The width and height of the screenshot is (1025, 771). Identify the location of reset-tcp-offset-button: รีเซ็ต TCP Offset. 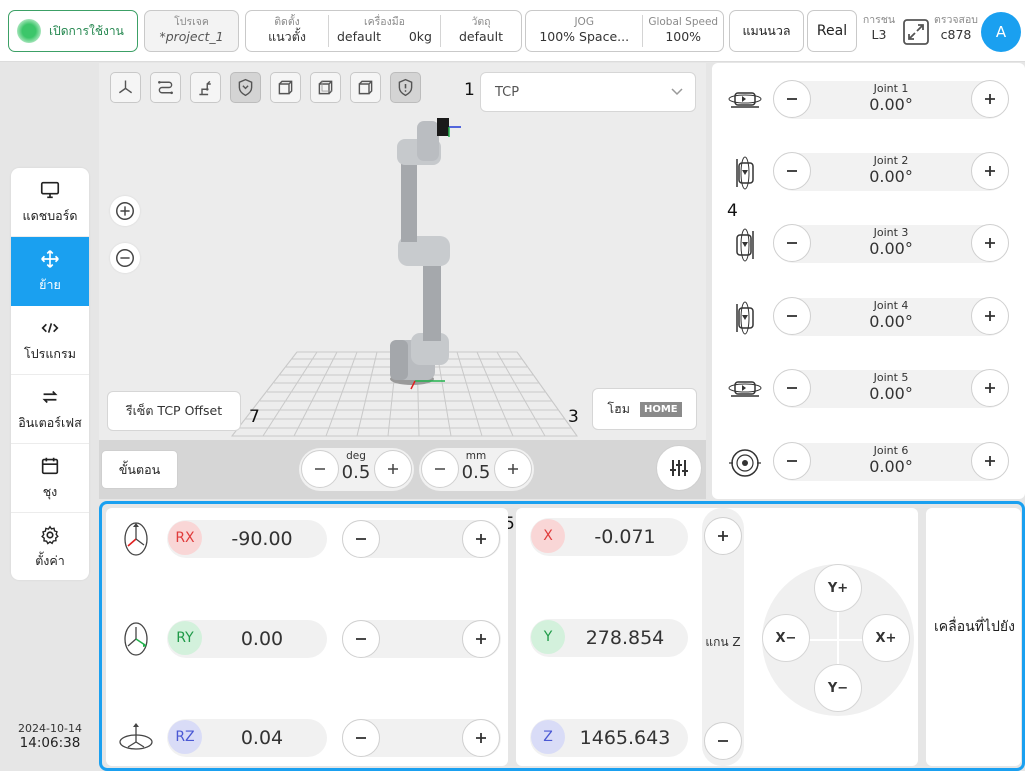
(174, 411).